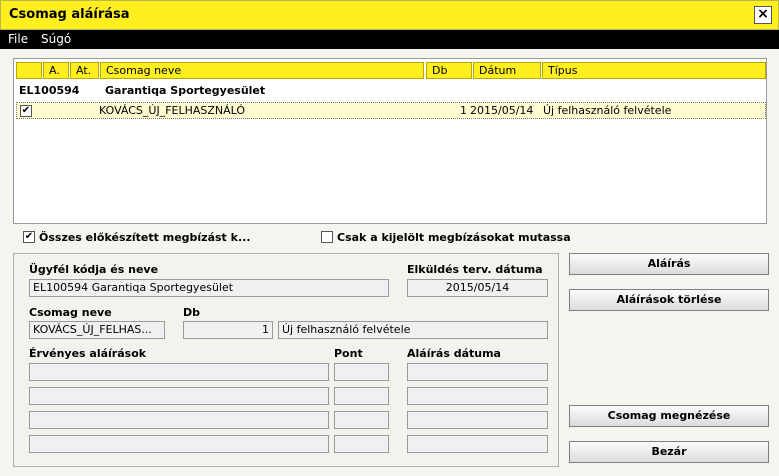  What do you see at coordinates (669, 264) in the screenshot?
I see `sign-button: Aláírás` at bounding box center [669, 264].